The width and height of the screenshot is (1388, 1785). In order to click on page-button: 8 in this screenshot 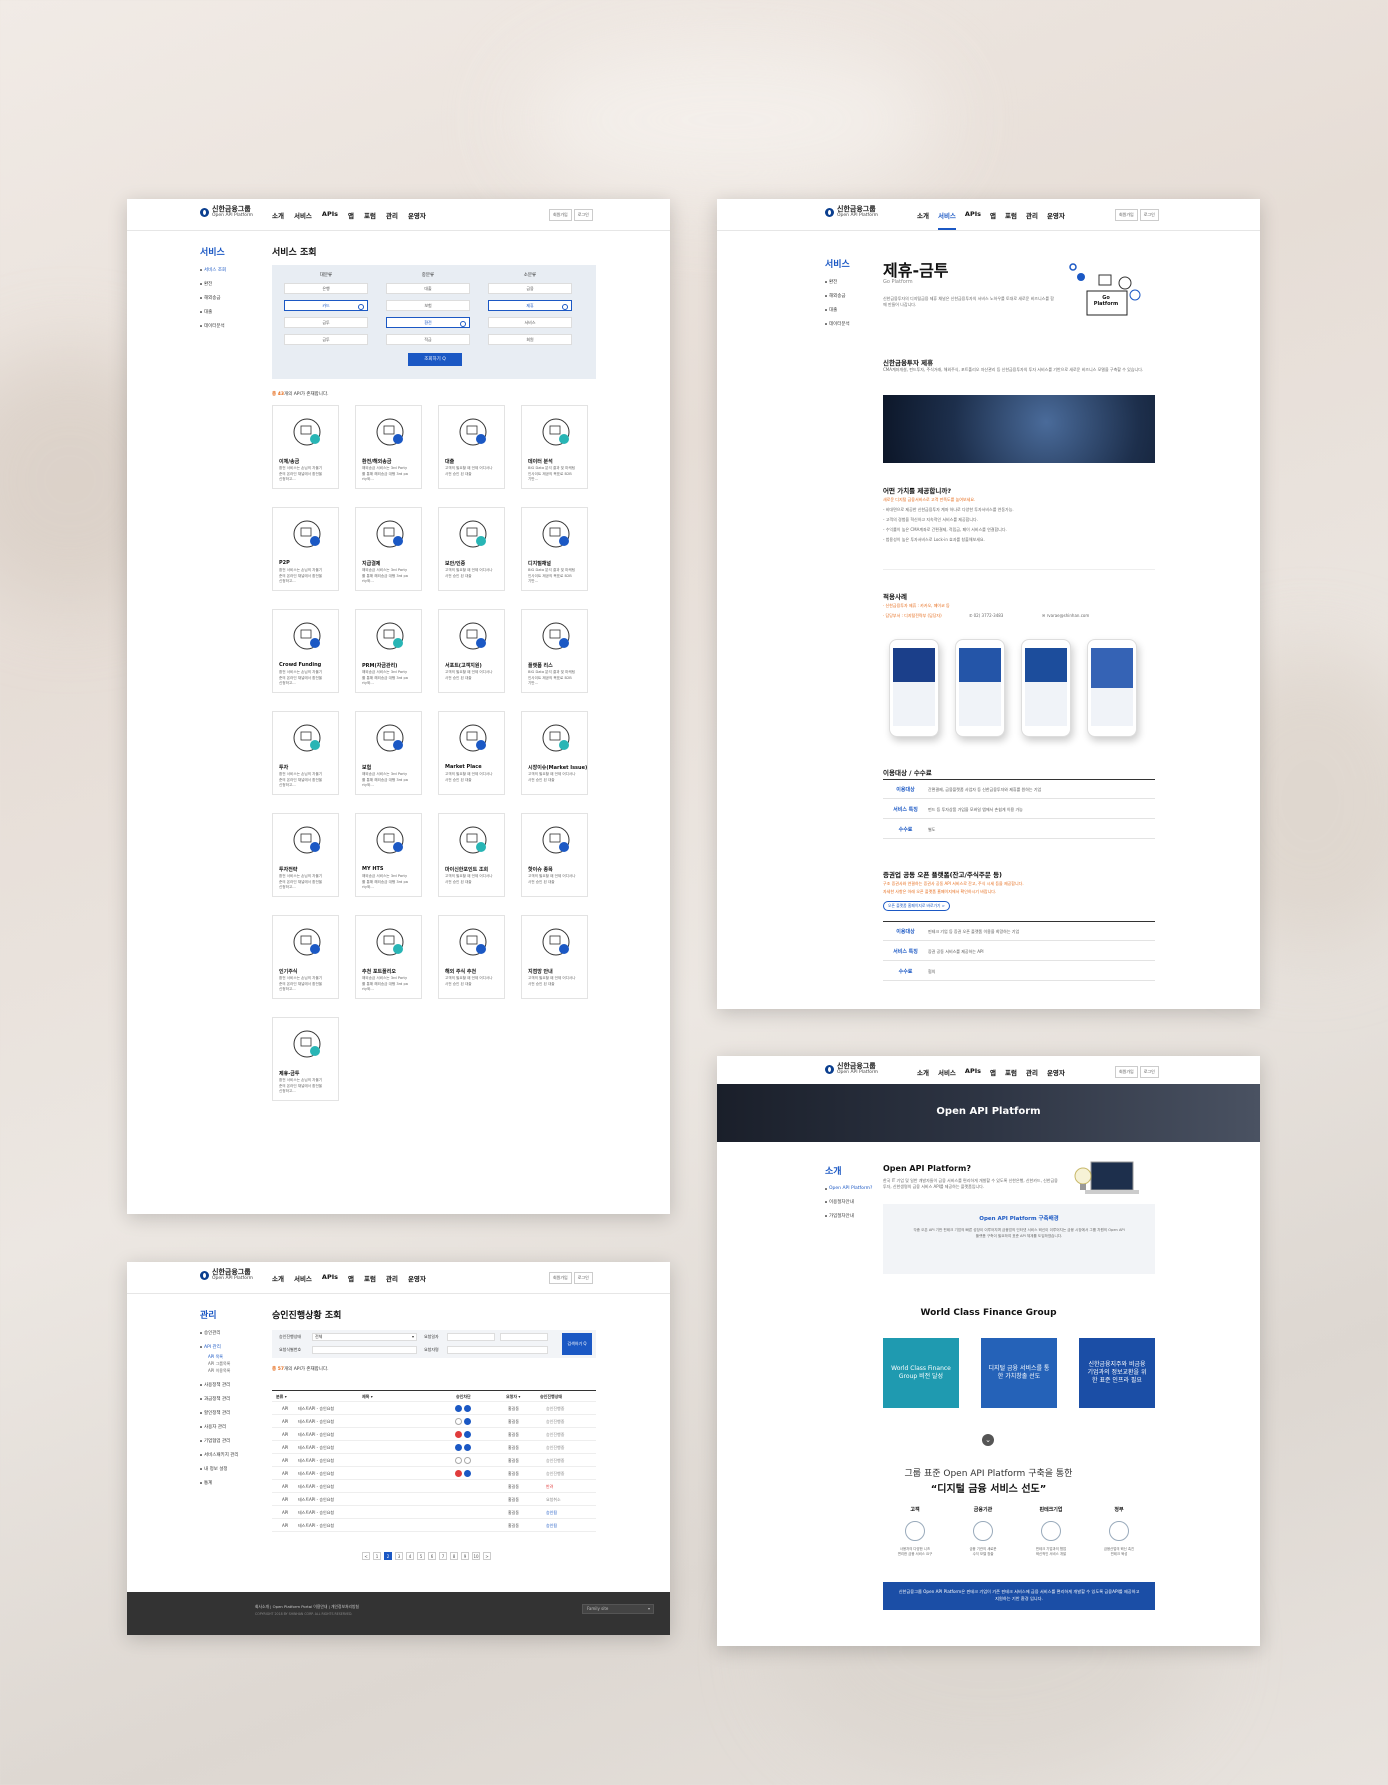, I will do `click(454, 1556)`.